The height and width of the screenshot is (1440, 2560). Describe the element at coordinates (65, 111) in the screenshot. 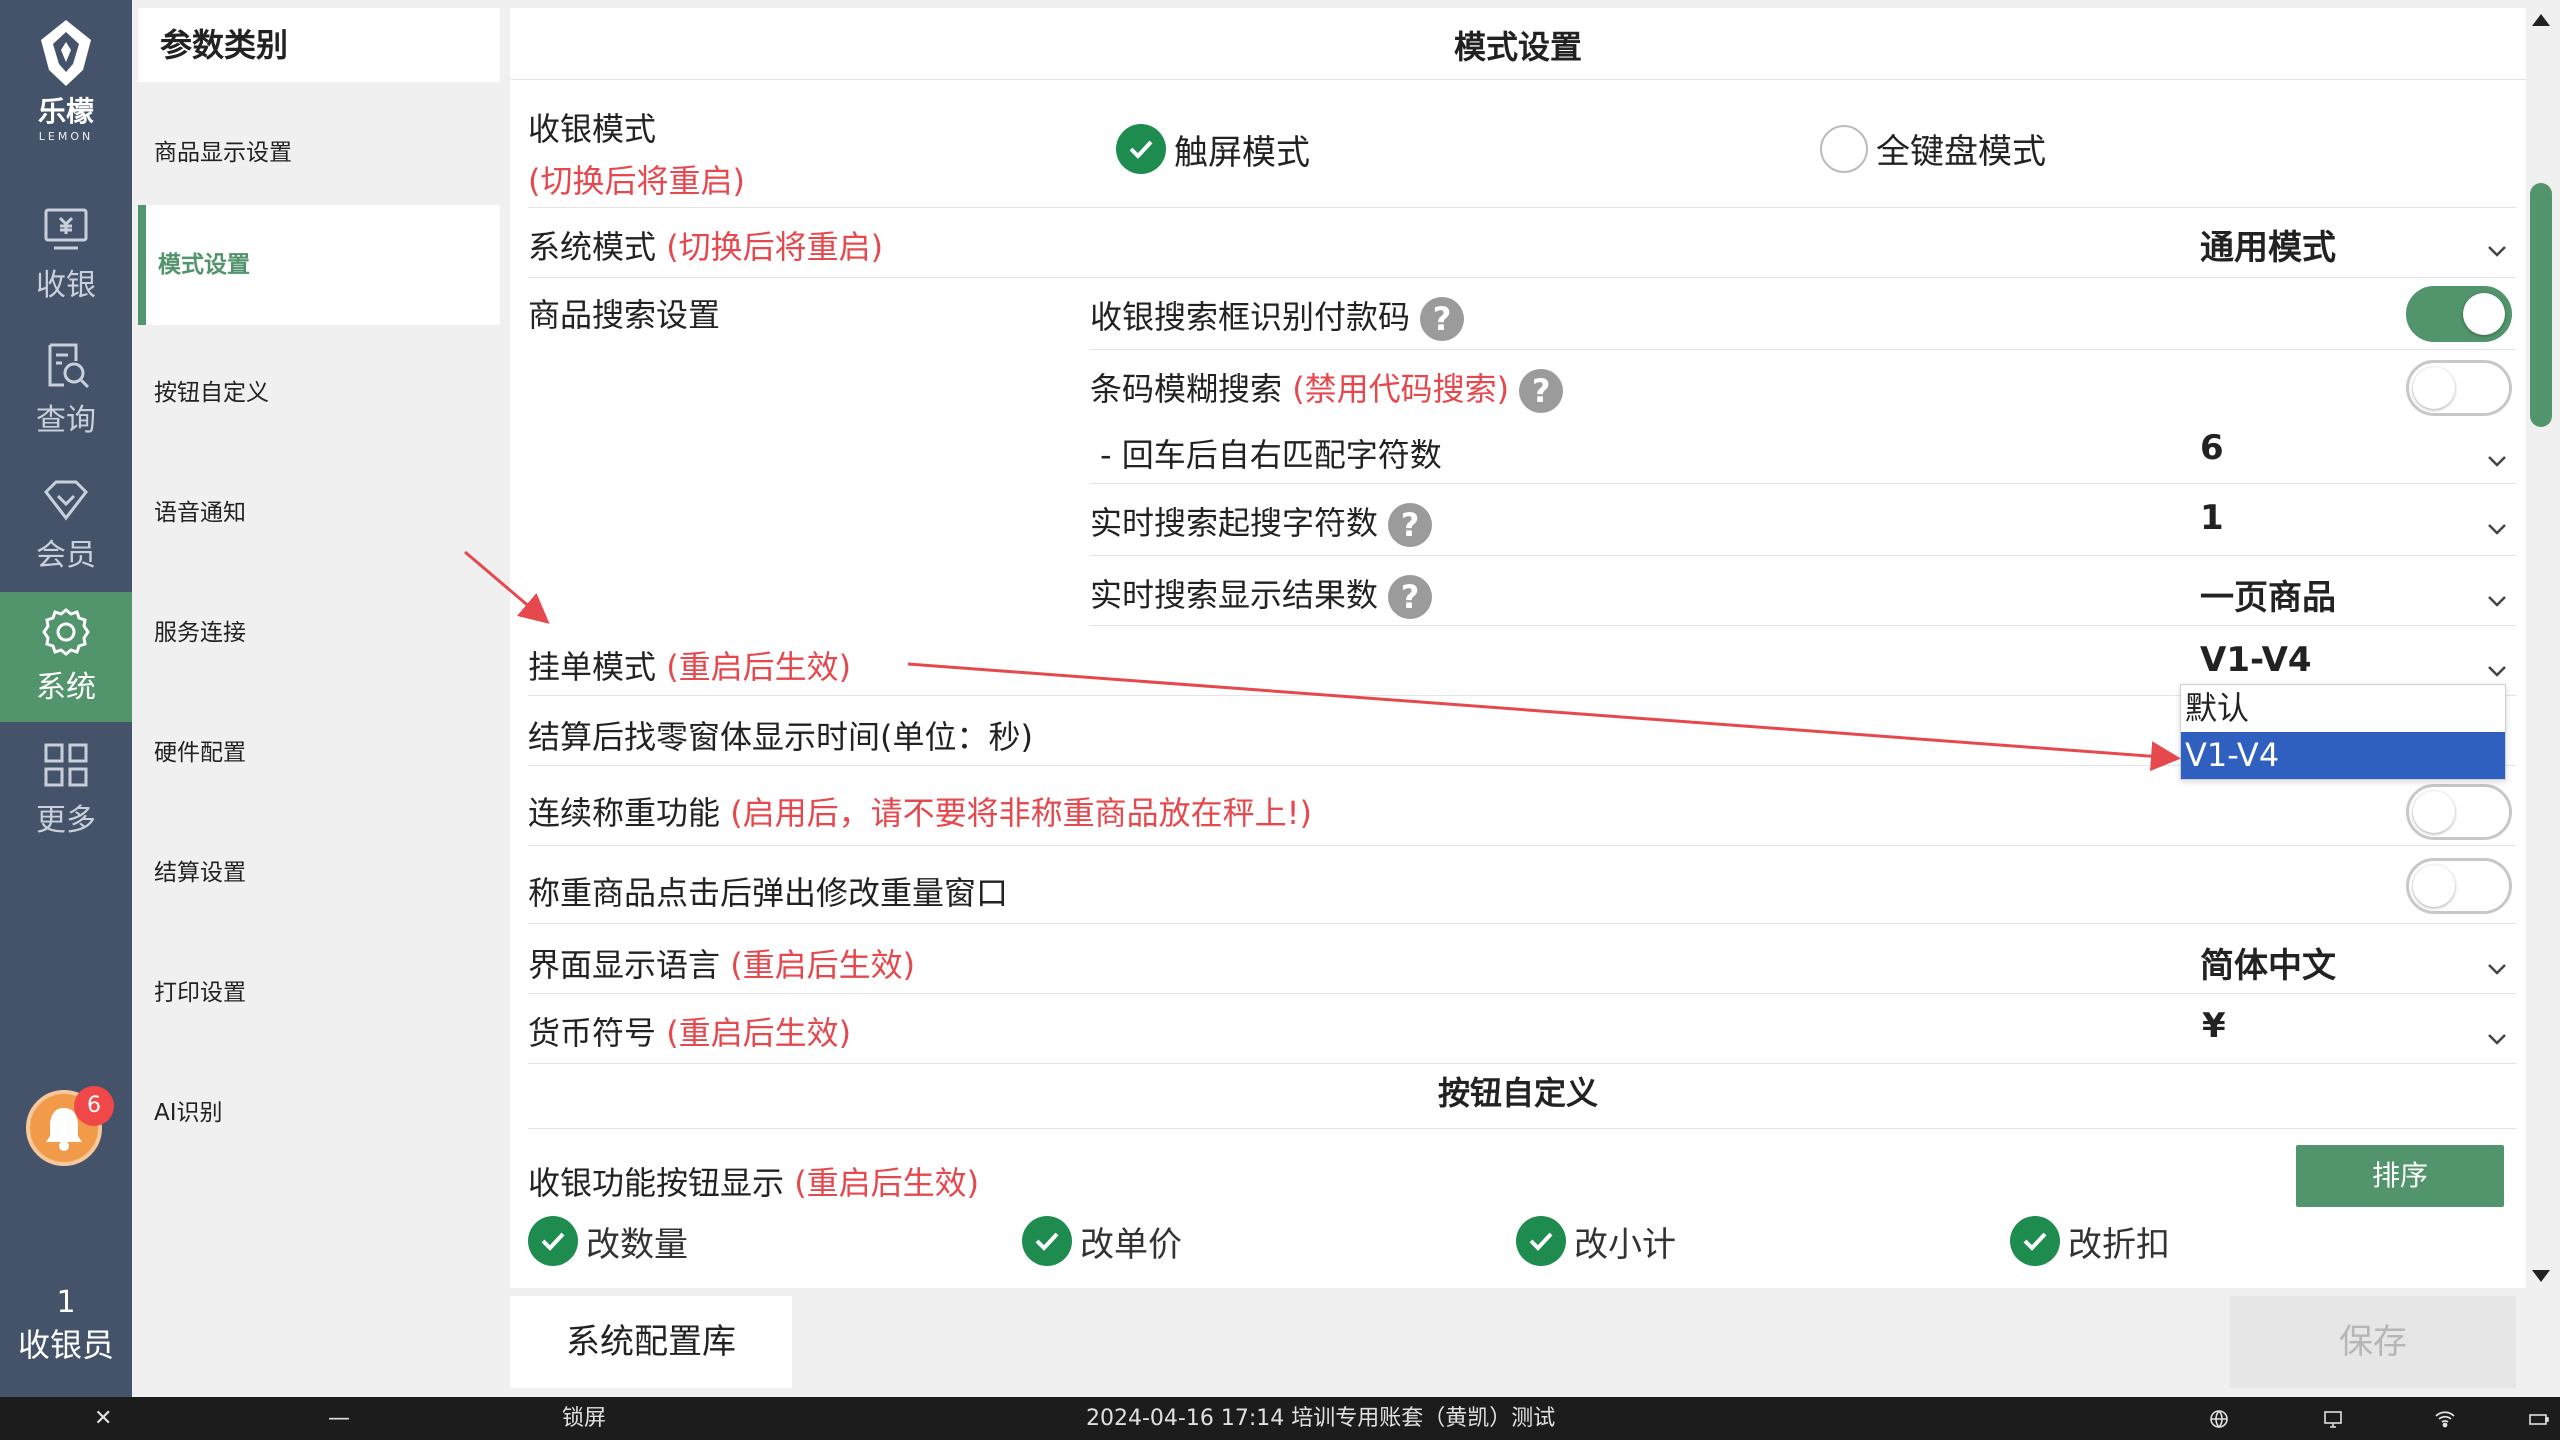

I see `brand-name: 乐檬` at that location.